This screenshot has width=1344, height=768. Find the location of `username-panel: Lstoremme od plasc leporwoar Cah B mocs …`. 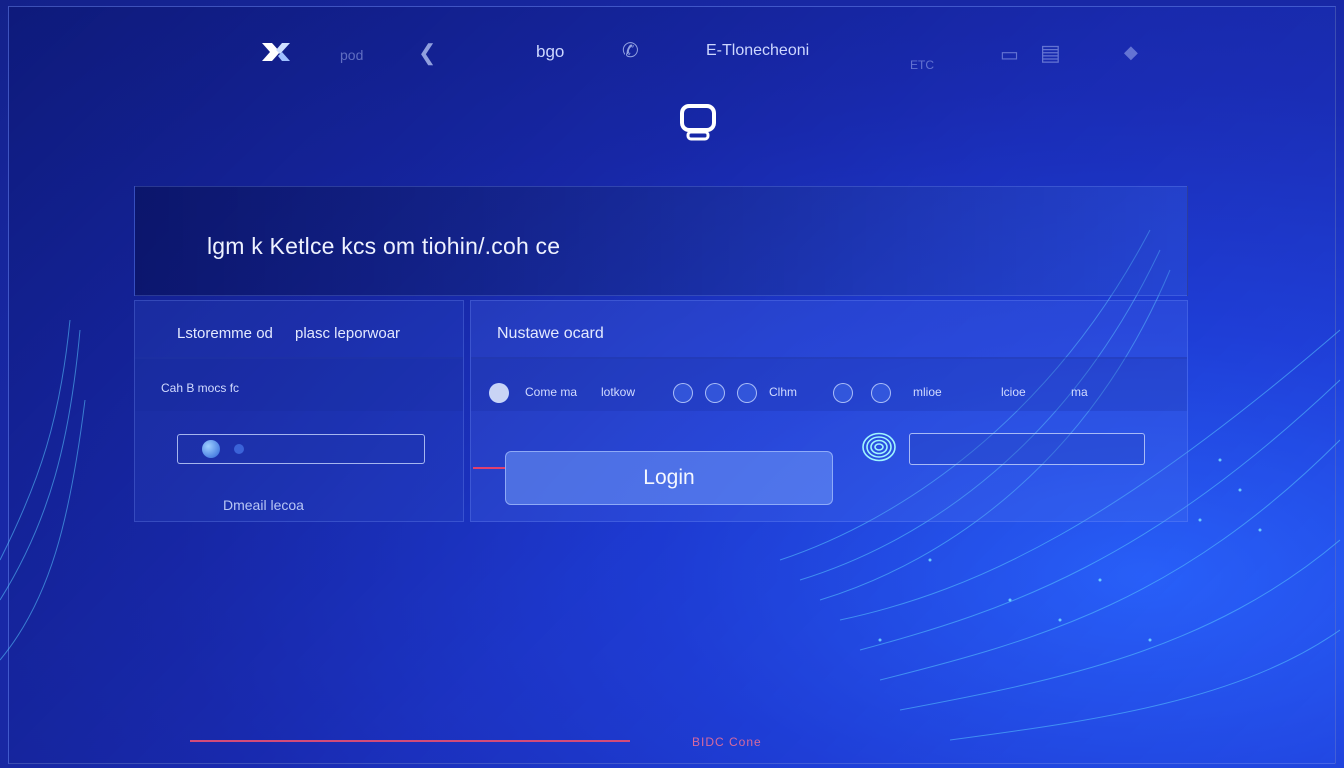

username-panel: Lstoremme od plasc leporwoar Cah B mocs … is located at coordinates (299, 411).